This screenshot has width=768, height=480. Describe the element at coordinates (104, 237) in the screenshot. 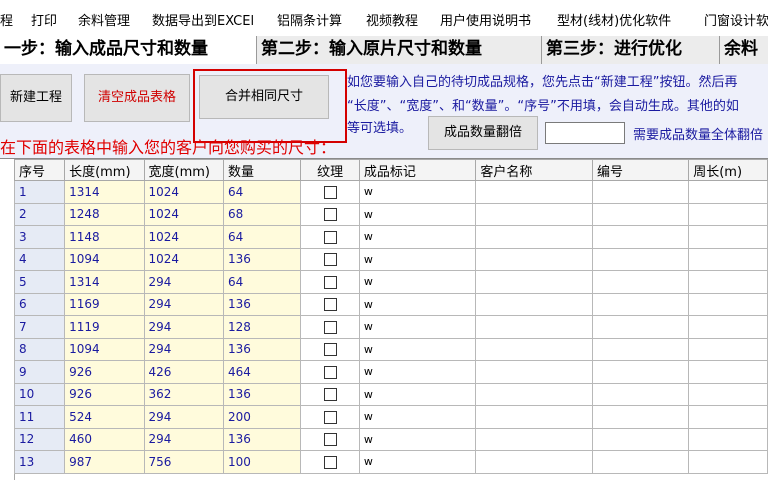

I see `cell-length: 1148` at that location.